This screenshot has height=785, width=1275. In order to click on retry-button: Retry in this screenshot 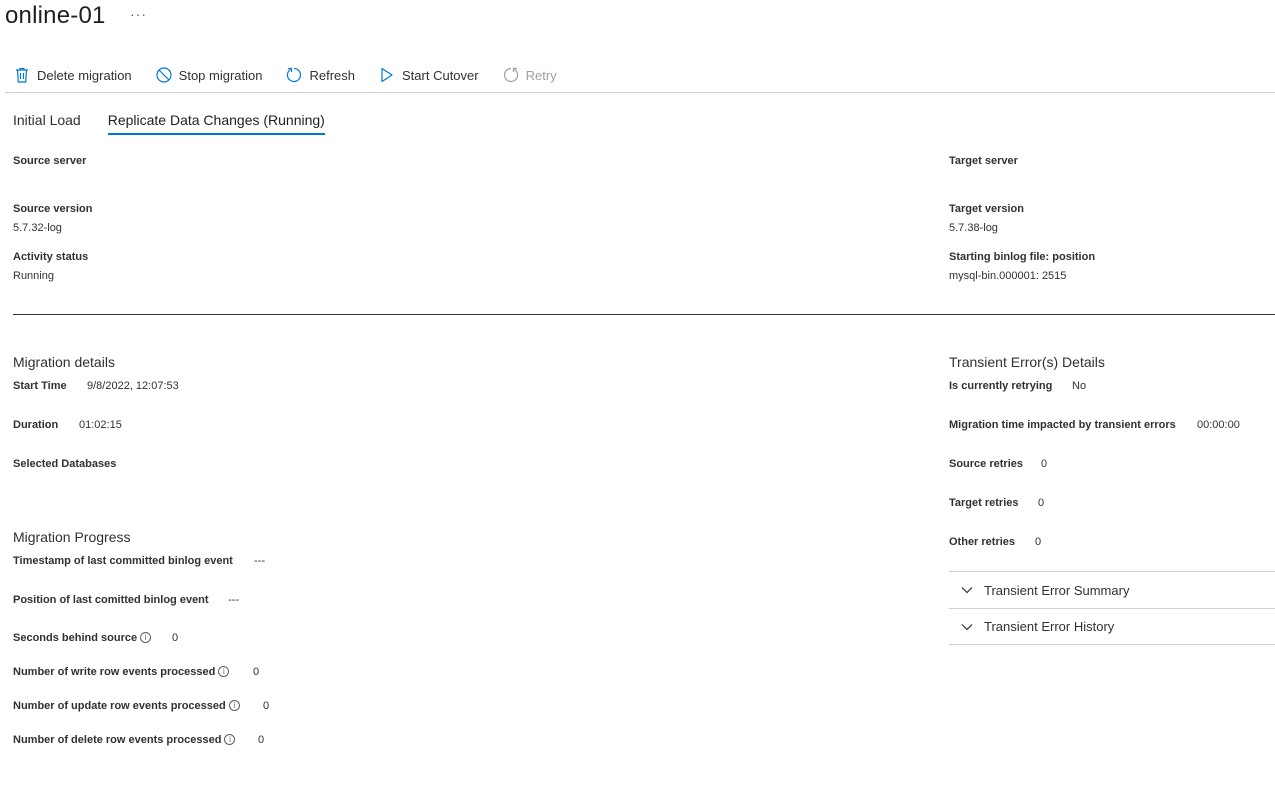, I will do `click(525, 75)`.